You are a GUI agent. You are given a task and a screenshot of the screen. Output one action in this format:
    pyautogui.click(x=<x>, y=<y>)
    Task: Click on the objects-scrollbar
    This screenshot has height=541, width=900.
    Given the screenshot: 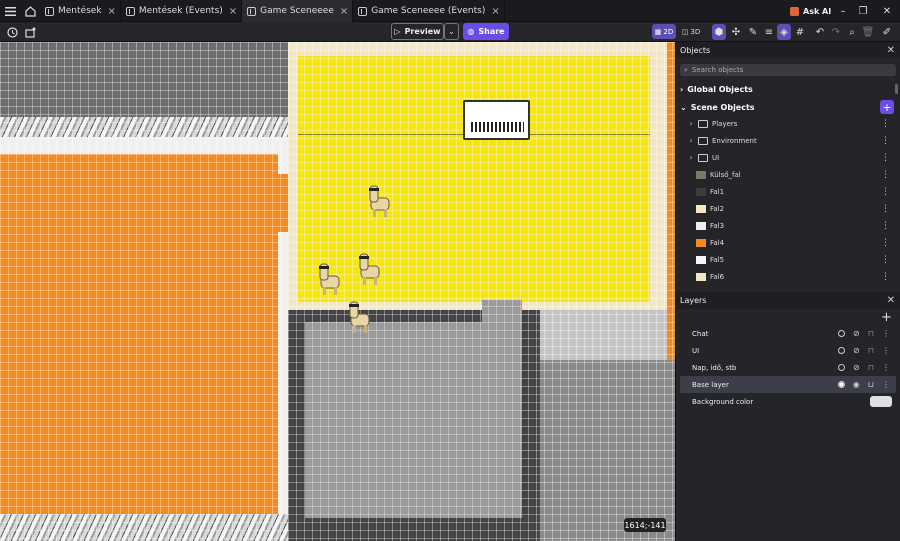 What is the action you would take?
    pyautogui.click(x=896, y=89)
    